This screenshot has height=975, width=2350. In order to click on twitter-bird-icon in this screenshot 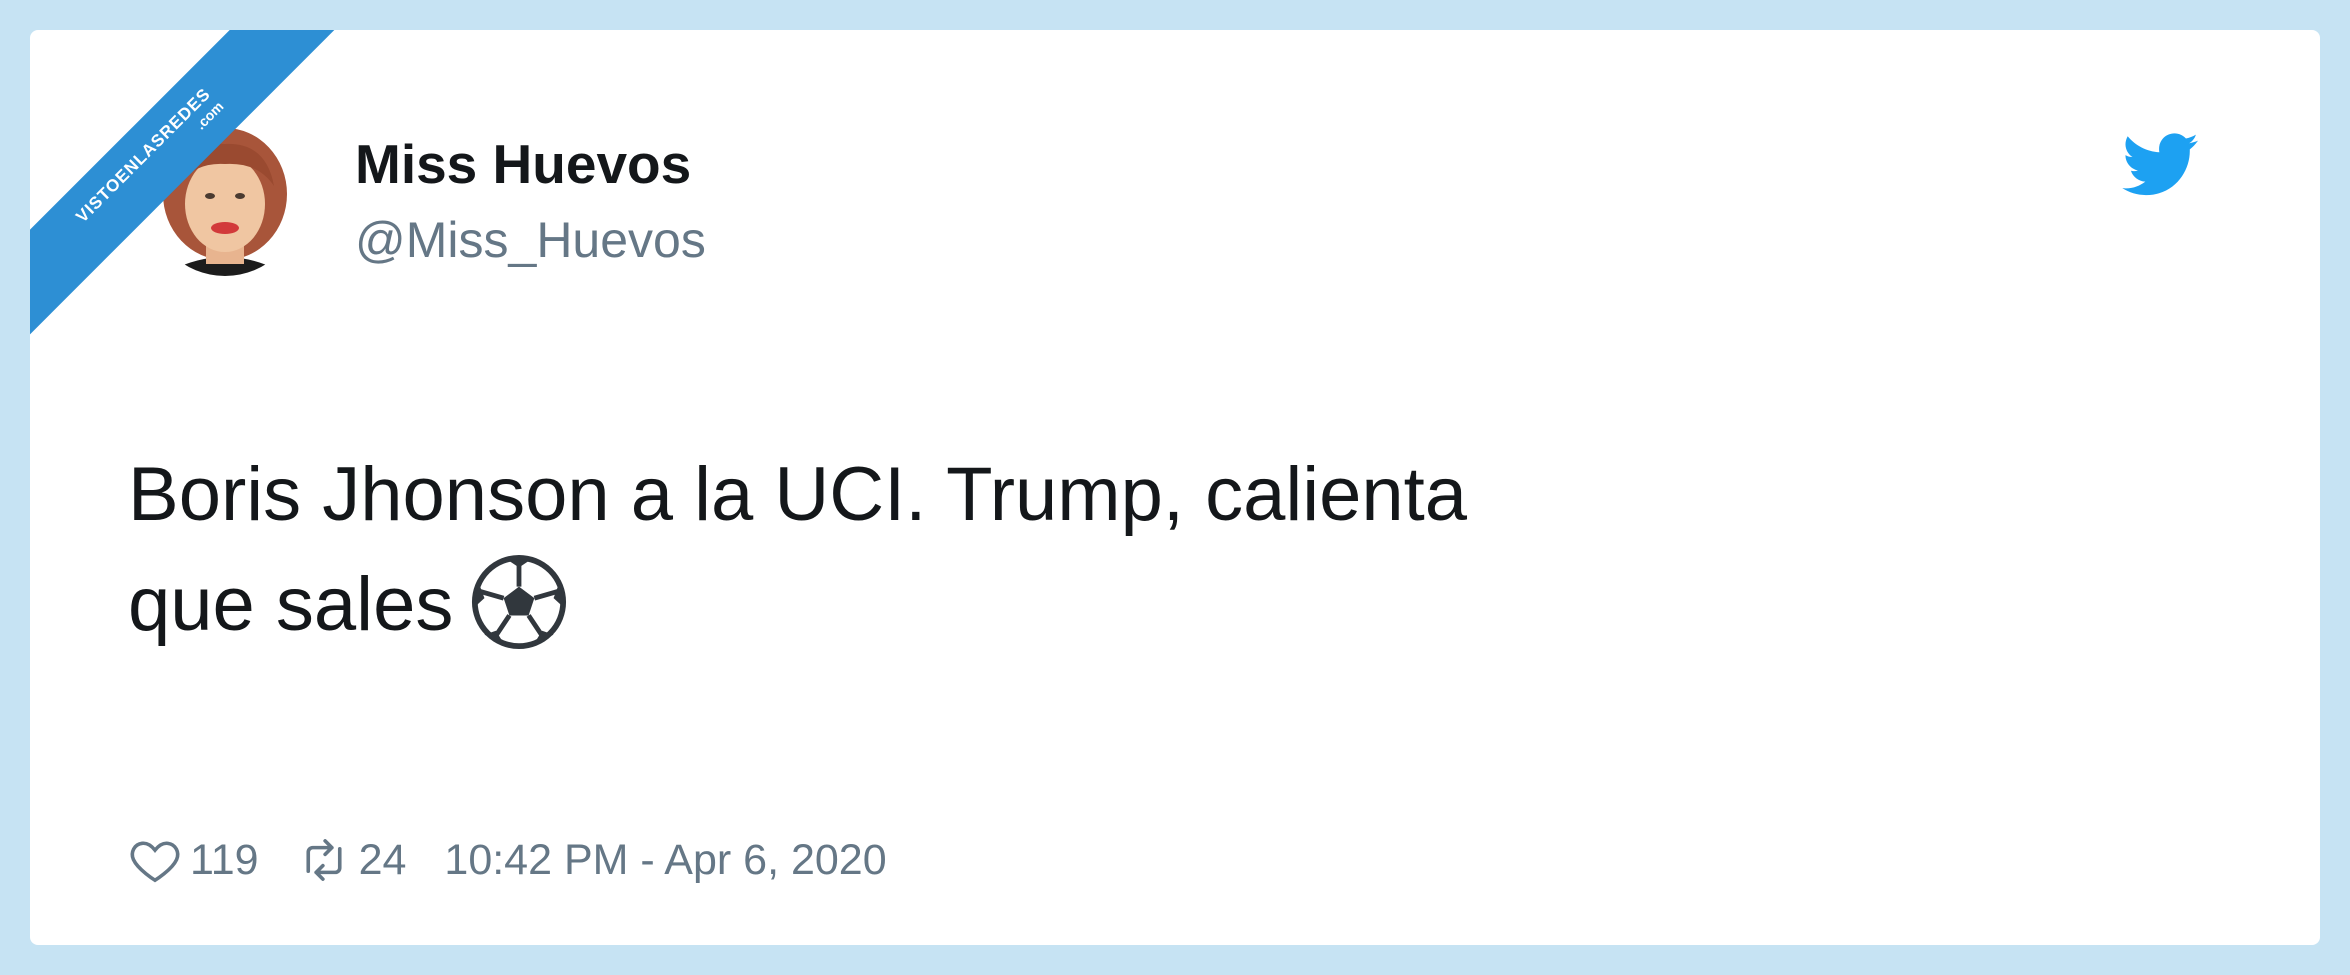, I will do `click(2161, 165)`.